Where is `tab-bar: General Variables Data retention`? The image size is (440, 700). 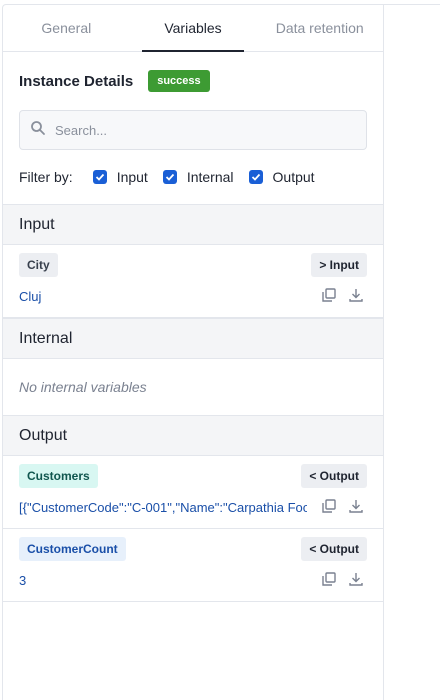
tab-bar: General Variables Data retention is located at coordinates (193, 28).